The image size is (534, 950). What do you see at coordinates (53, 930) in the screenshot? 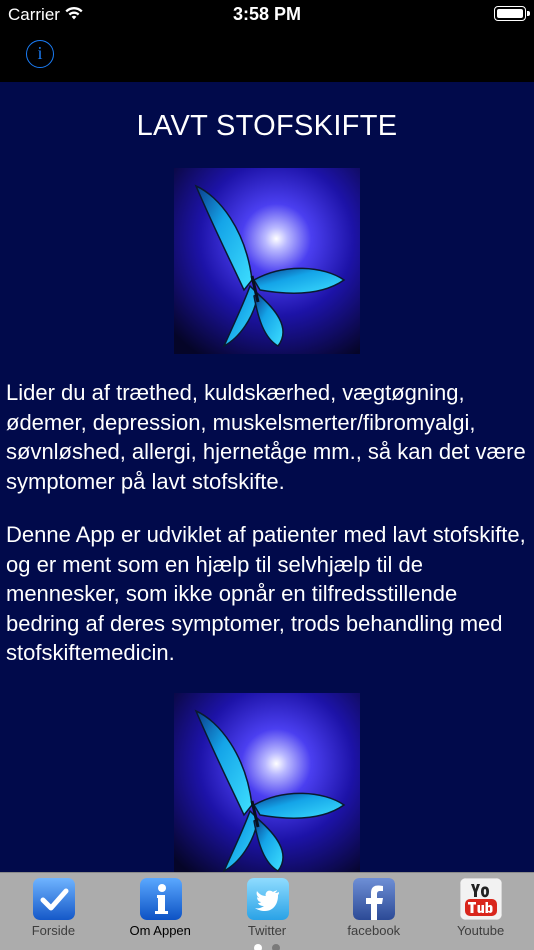
I see `tab-label: Forside` at bounding box center [53, 930].